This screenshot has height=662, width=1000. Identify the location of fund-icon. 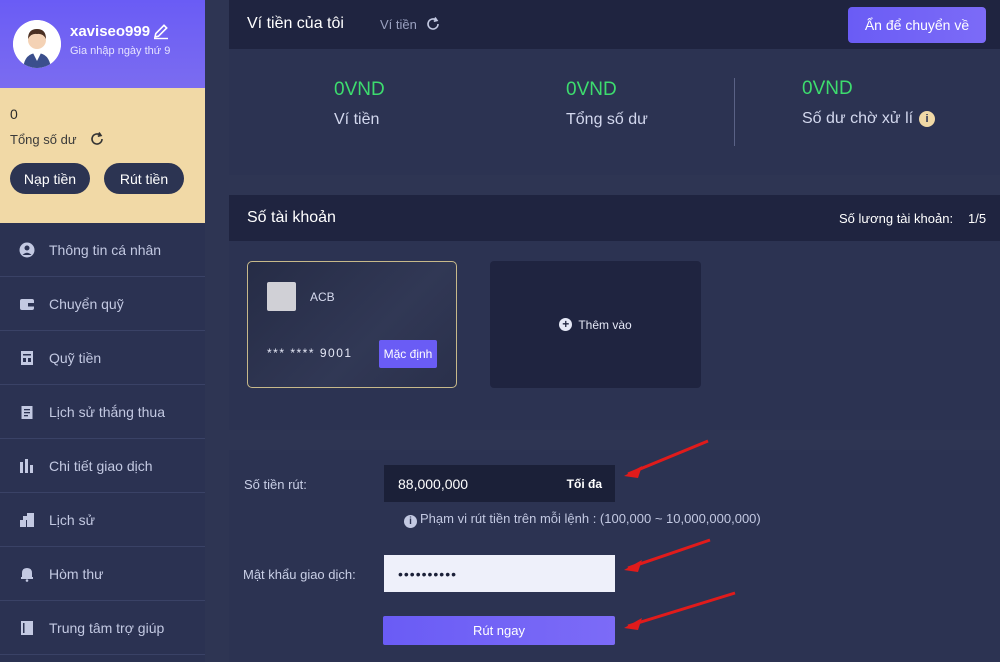
(27, 357).